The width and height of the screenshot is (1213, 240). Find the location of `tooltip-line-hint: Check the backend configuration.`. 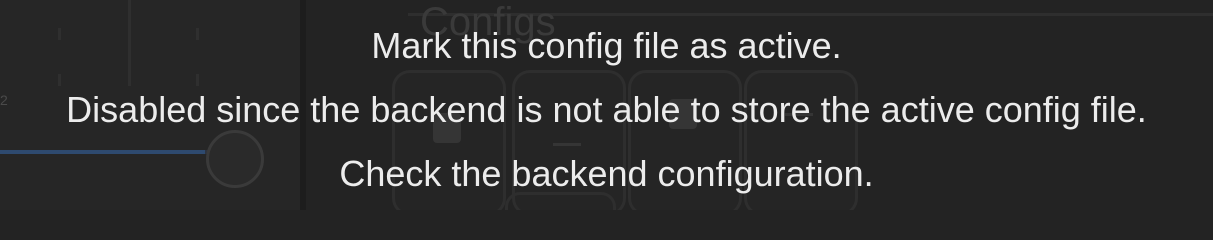

tooltip-line-hint: Check the backend configuration. is located at coordinates (606, 173).